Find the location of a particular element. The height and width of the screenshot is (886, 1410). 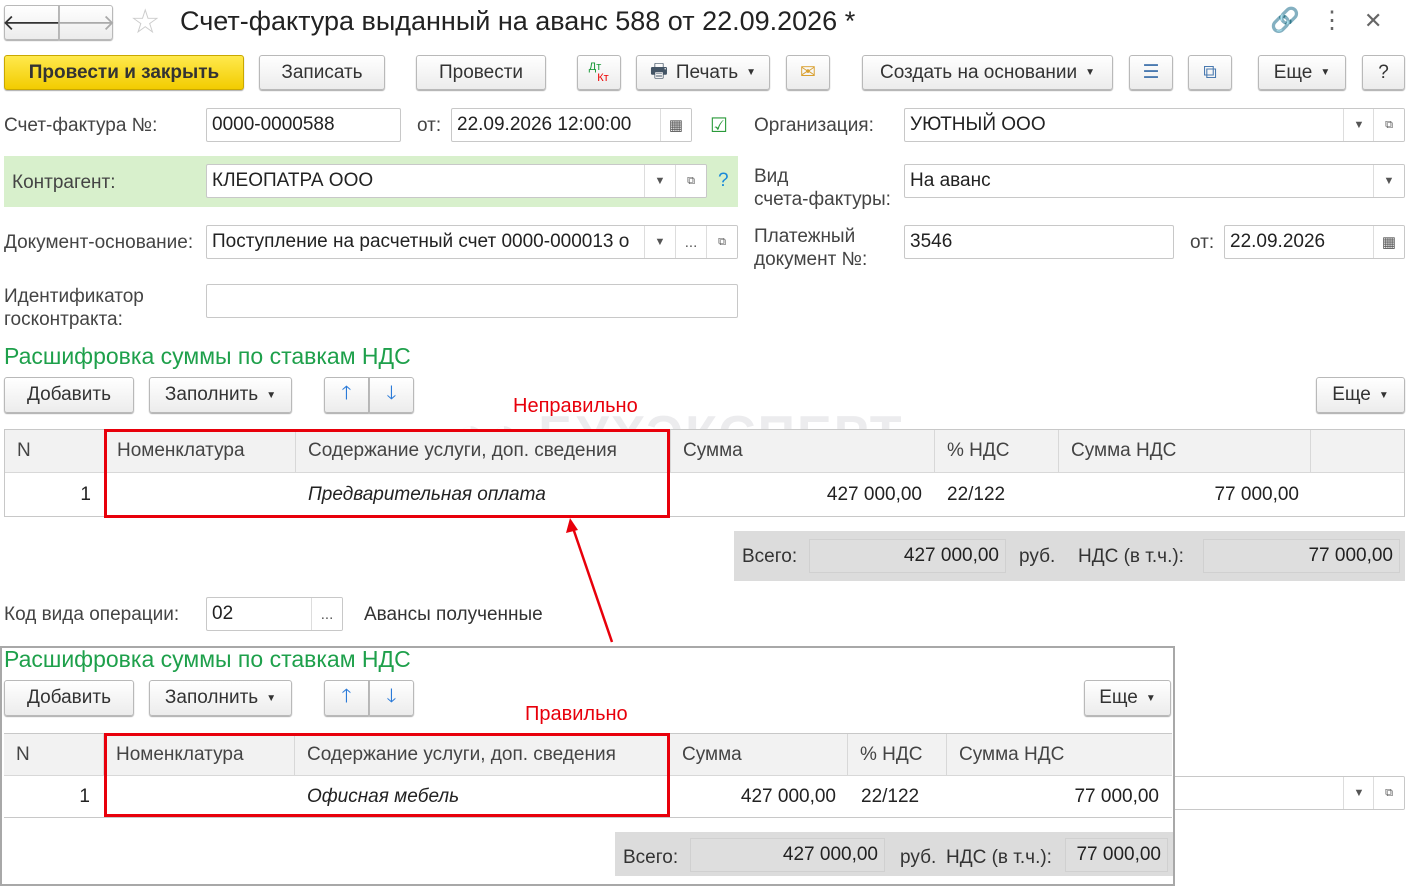

org-label: Организация: is located at coordinates (814, 125).